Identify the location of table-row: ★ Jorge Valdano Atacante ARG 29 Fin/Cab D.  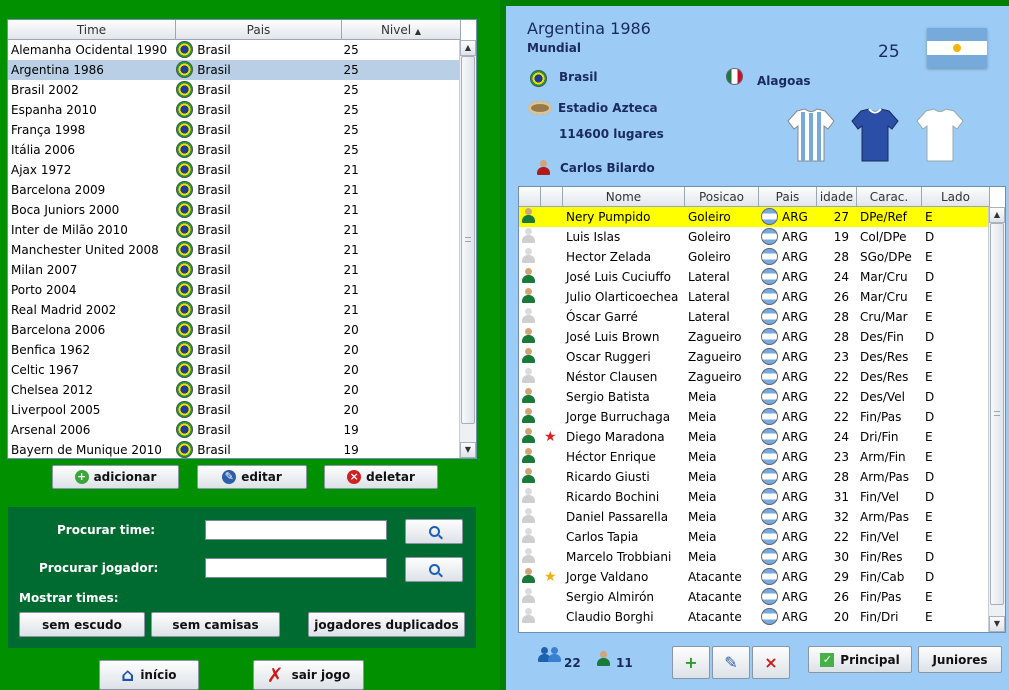
(753, 577).